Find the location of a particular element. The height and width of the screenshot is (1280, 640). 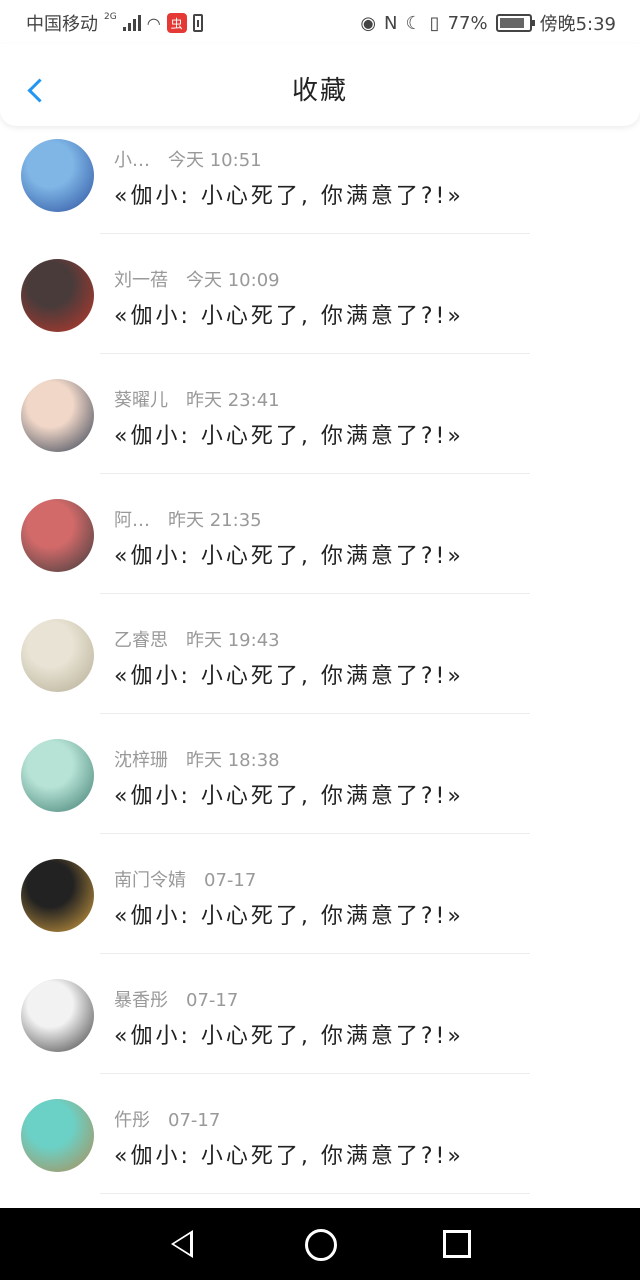

status-left: 中国移动 2G ◠ 虫 is located at coordinates (114, 23).